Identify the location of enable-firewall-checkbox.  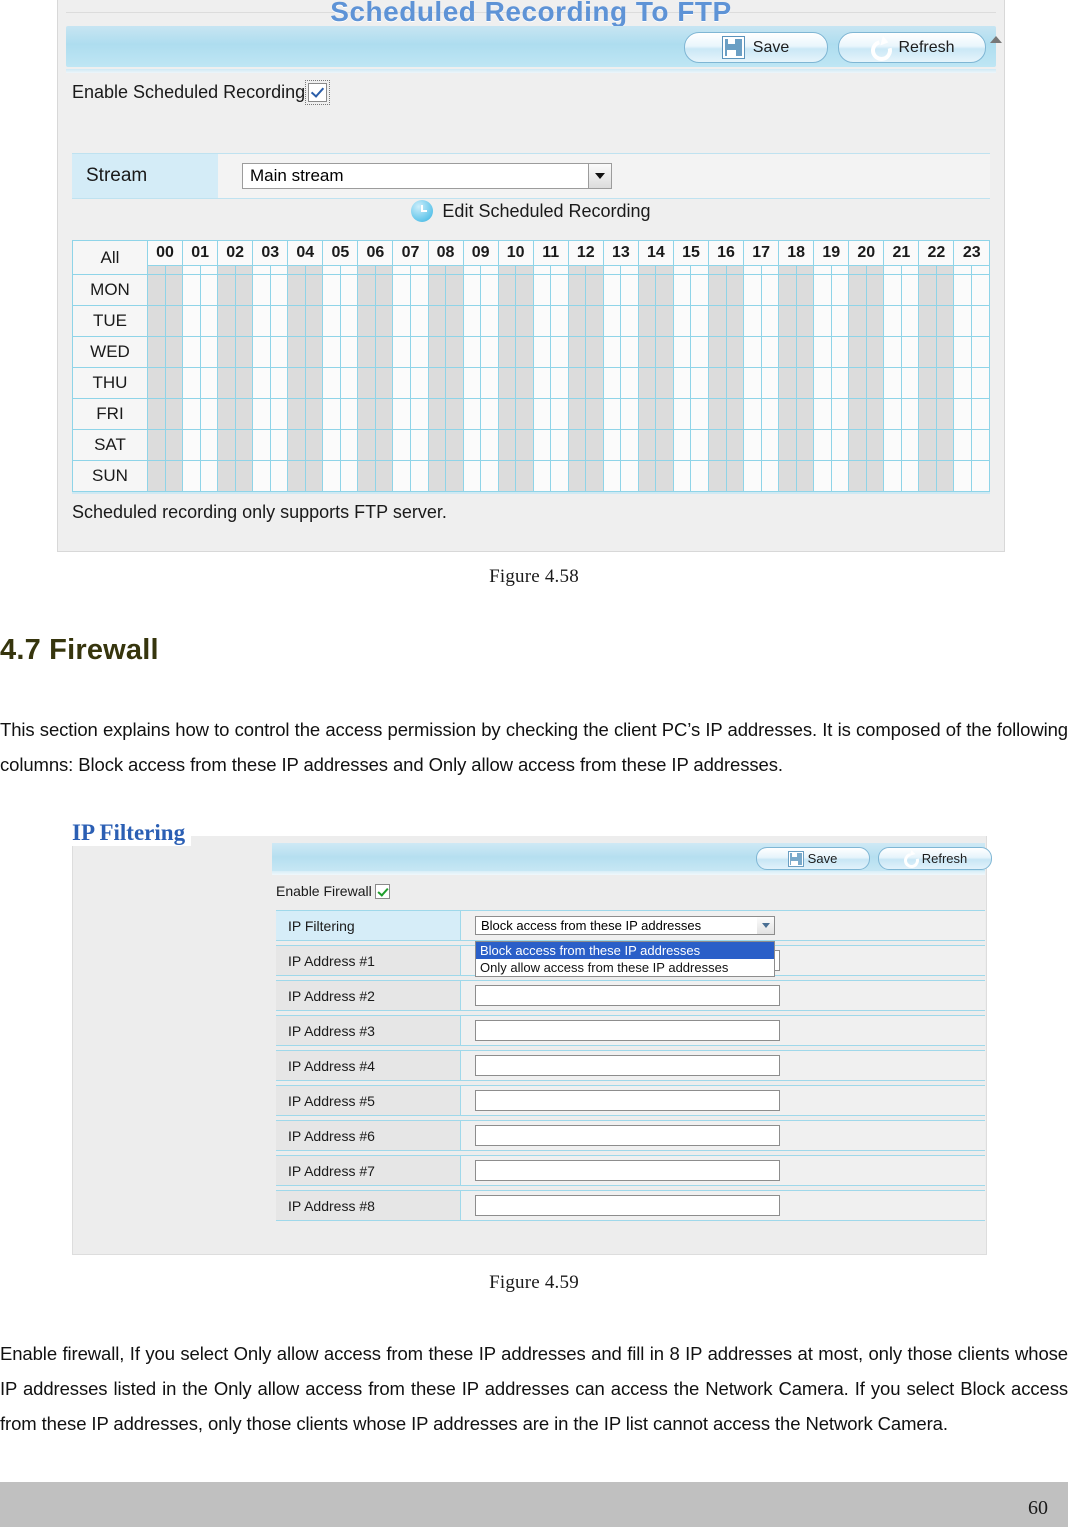
(382, 891).